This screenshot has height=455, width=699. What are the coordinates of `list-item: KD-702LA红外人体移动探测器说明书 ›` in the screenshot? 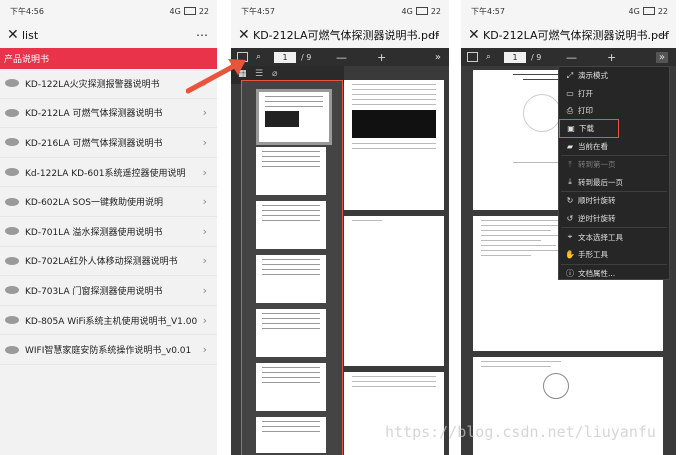 It's located at (108, 262).